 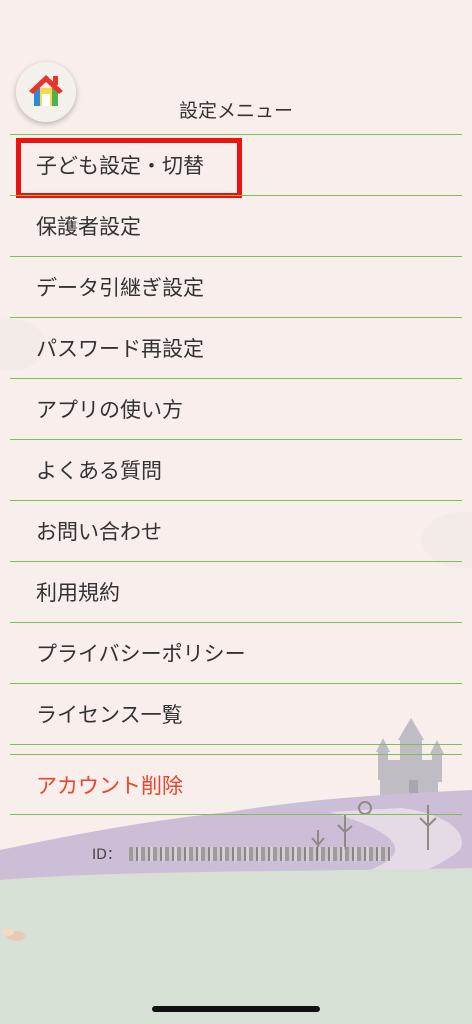 I want to click on menu-item-privacy-policy: プライバシーポリシー, so click(x=236, y=652).